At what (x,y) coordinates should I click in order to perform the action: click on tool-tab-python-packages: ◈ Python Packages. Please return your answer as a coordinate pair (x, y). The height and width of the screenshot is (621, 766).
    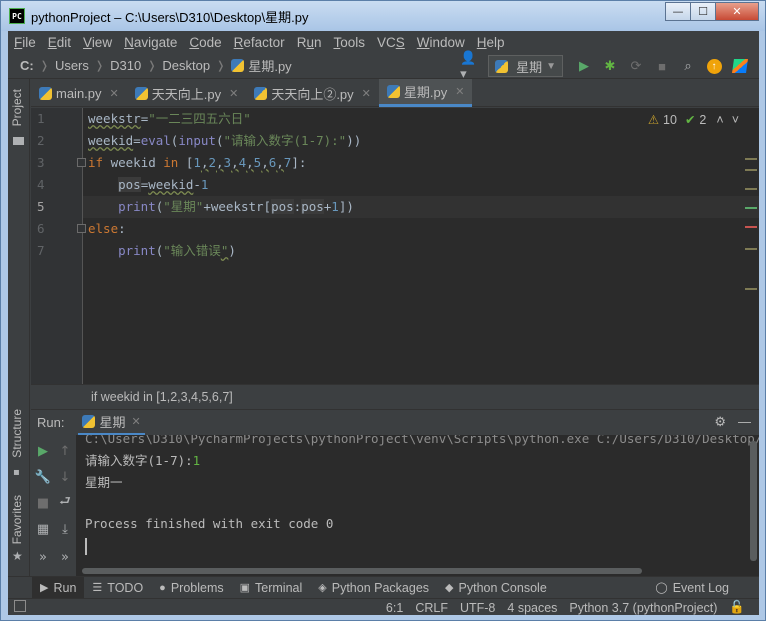
    Looking at the image, I should click on (373, 588).